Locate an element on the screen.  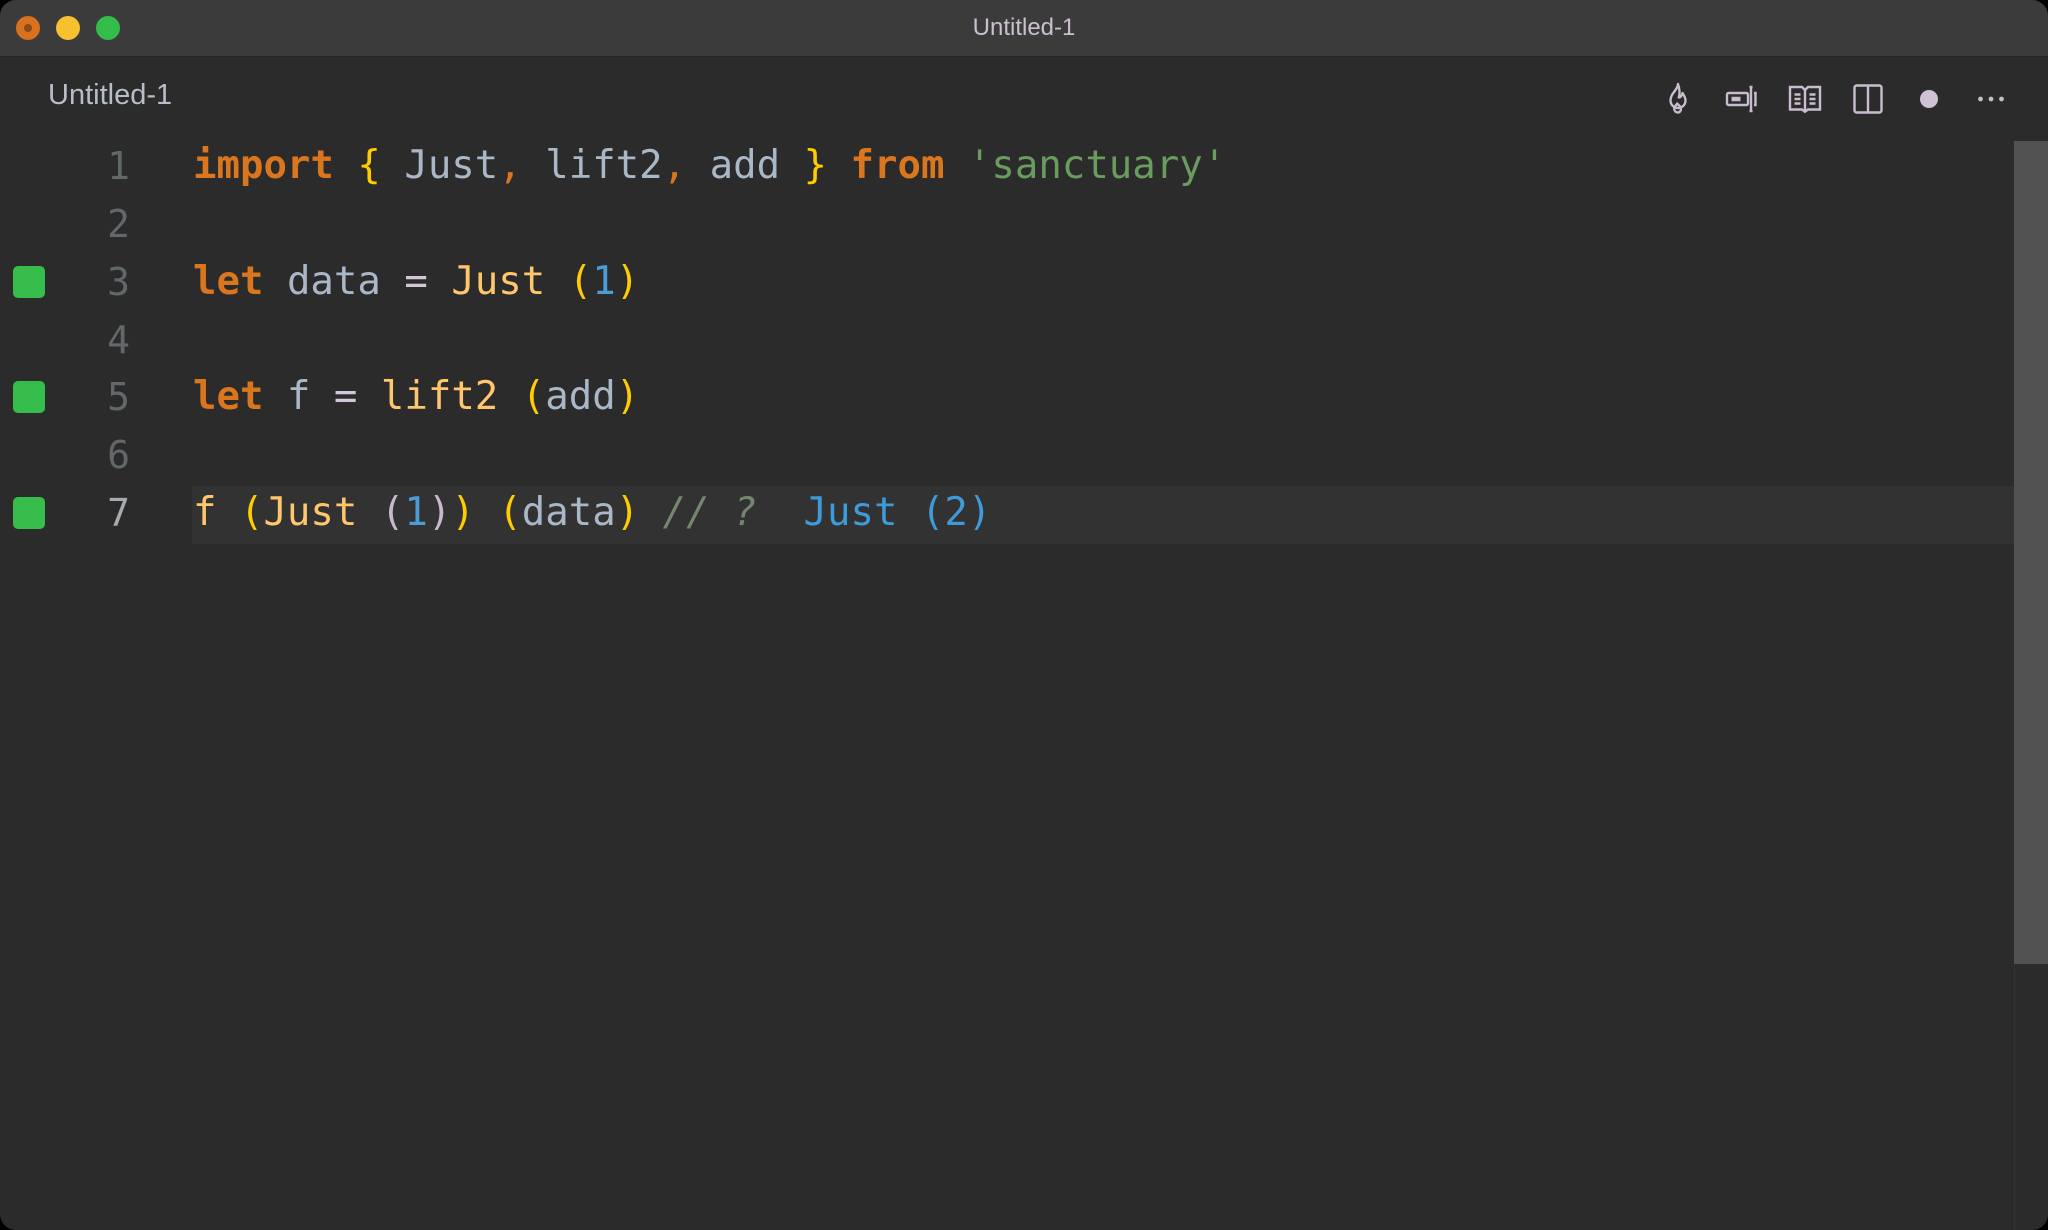
window-title: Untitled-1 is located at coordinates (1024, 27).